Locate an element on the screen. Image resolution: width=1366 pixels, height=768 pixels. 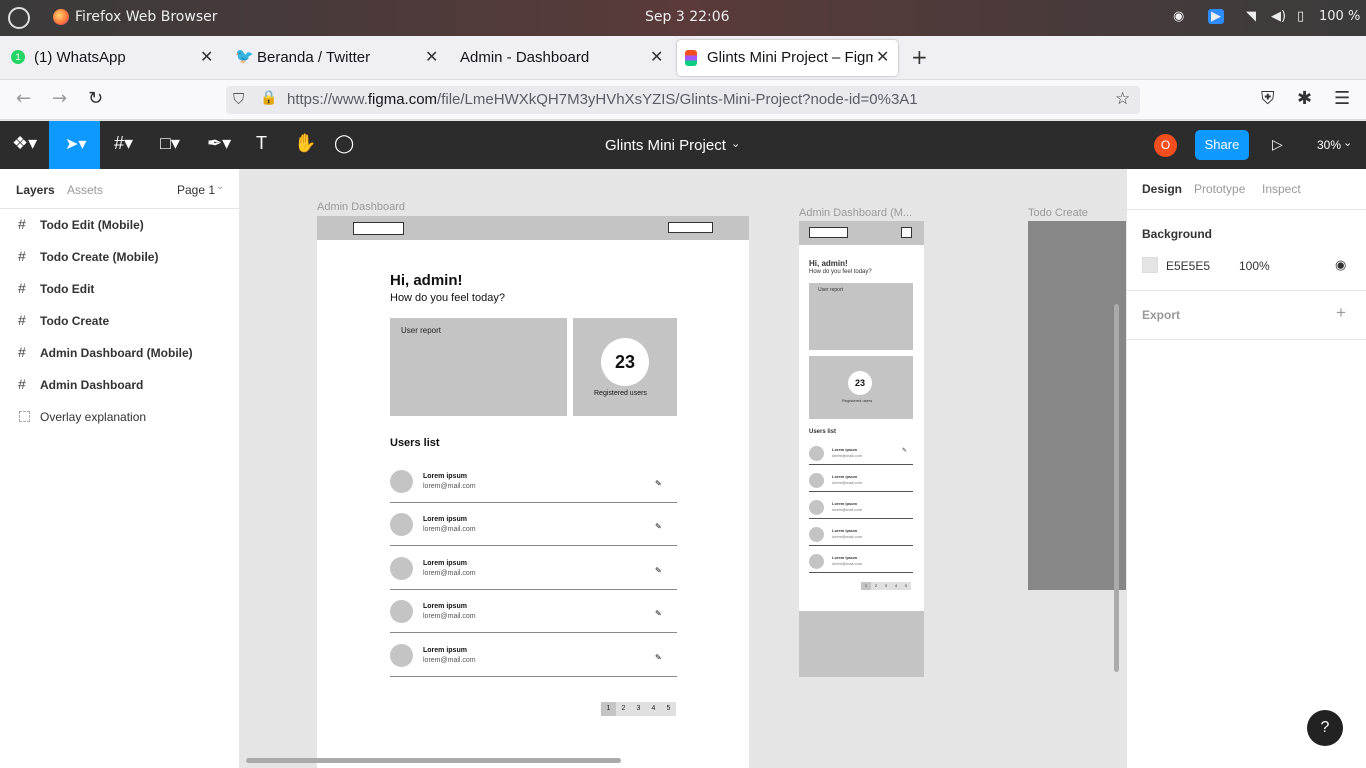
lock-icon: 🔒 is located at coordinates (268, 98).